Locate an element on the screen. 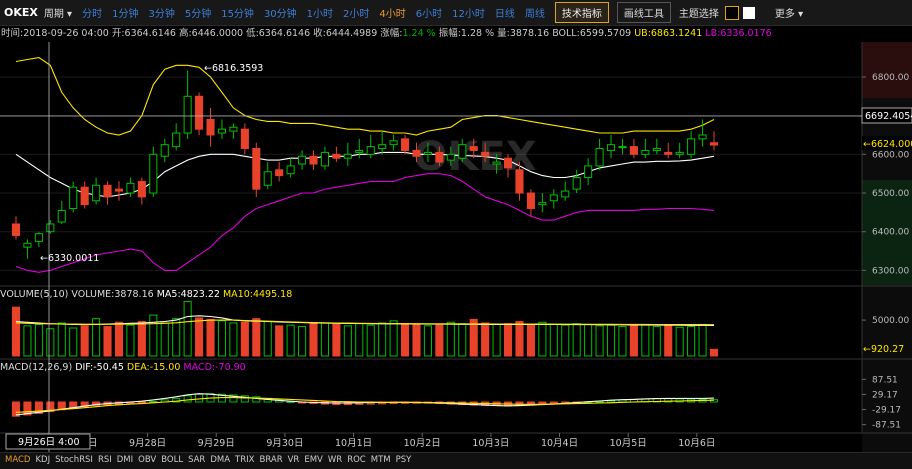 This screenshot has width=912, height=469. macd-tick-label: -87.51 is located at coordinates (886, 426).